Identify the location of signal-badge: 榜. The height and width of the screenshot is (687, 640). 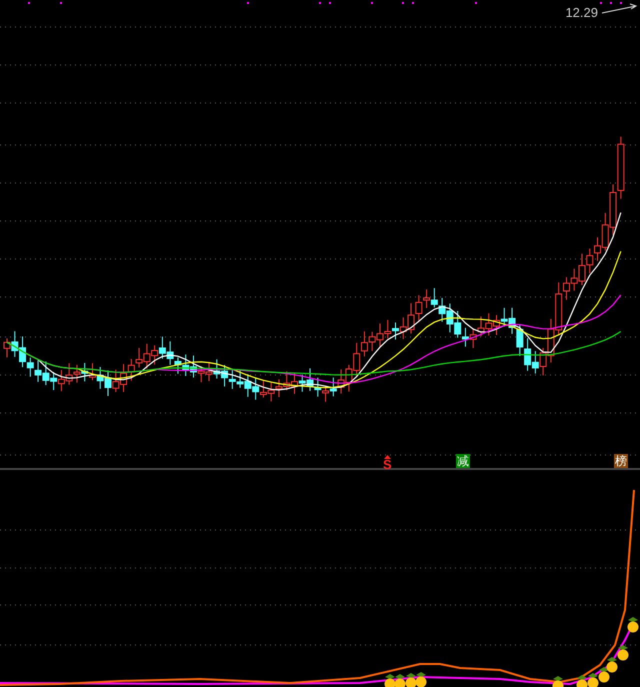
(621, 461).